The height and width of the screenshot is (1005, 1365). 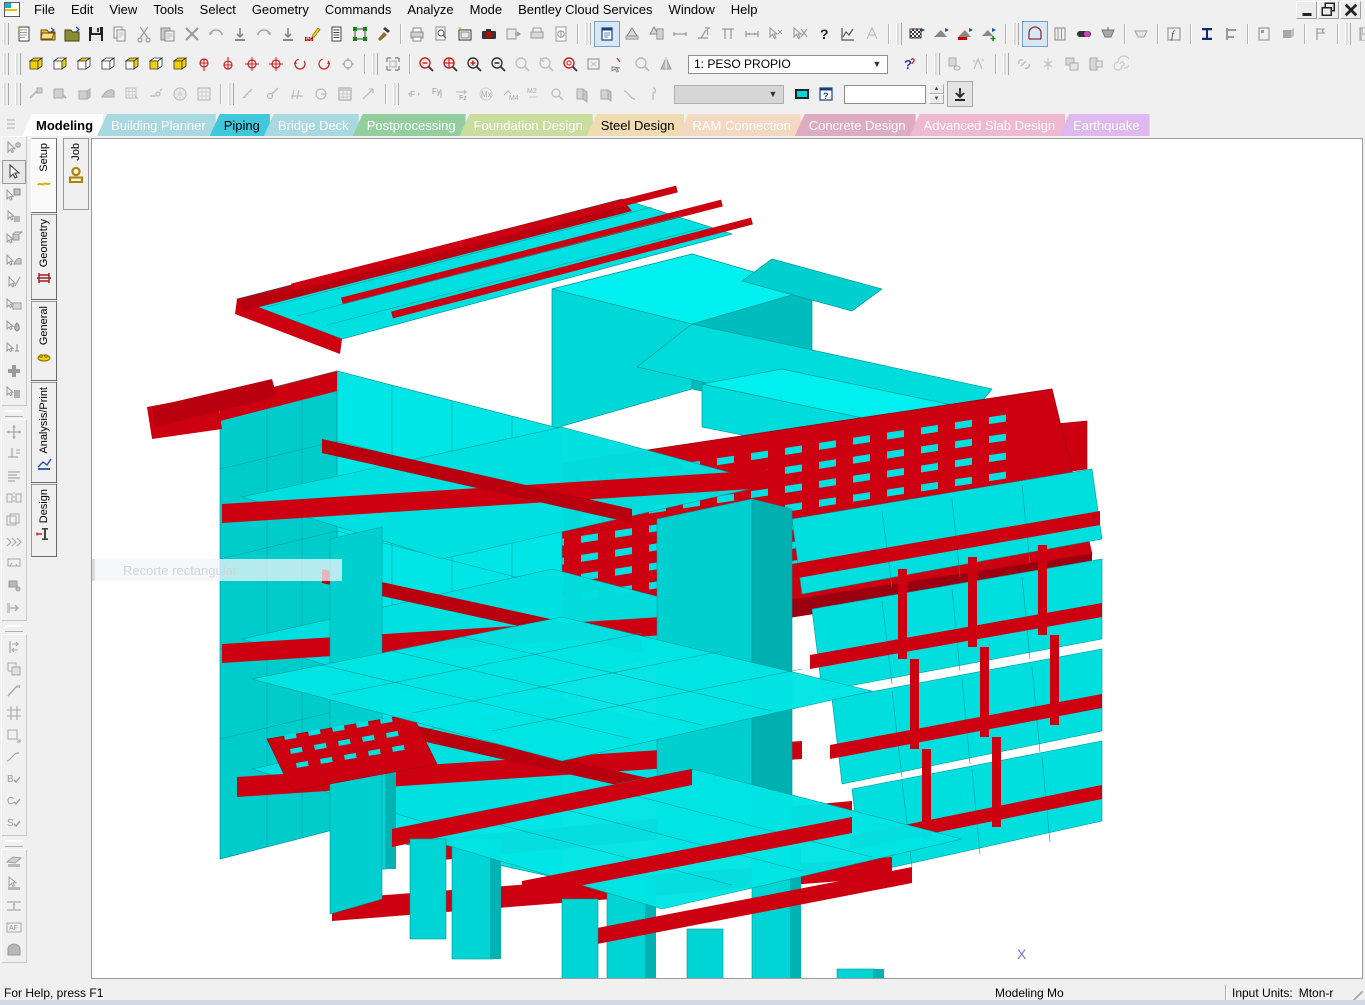 What do you see at coordinates (14, 305) in the screenshot?
I see `dimension-cursor-icon` at bounding box center [14, 305].